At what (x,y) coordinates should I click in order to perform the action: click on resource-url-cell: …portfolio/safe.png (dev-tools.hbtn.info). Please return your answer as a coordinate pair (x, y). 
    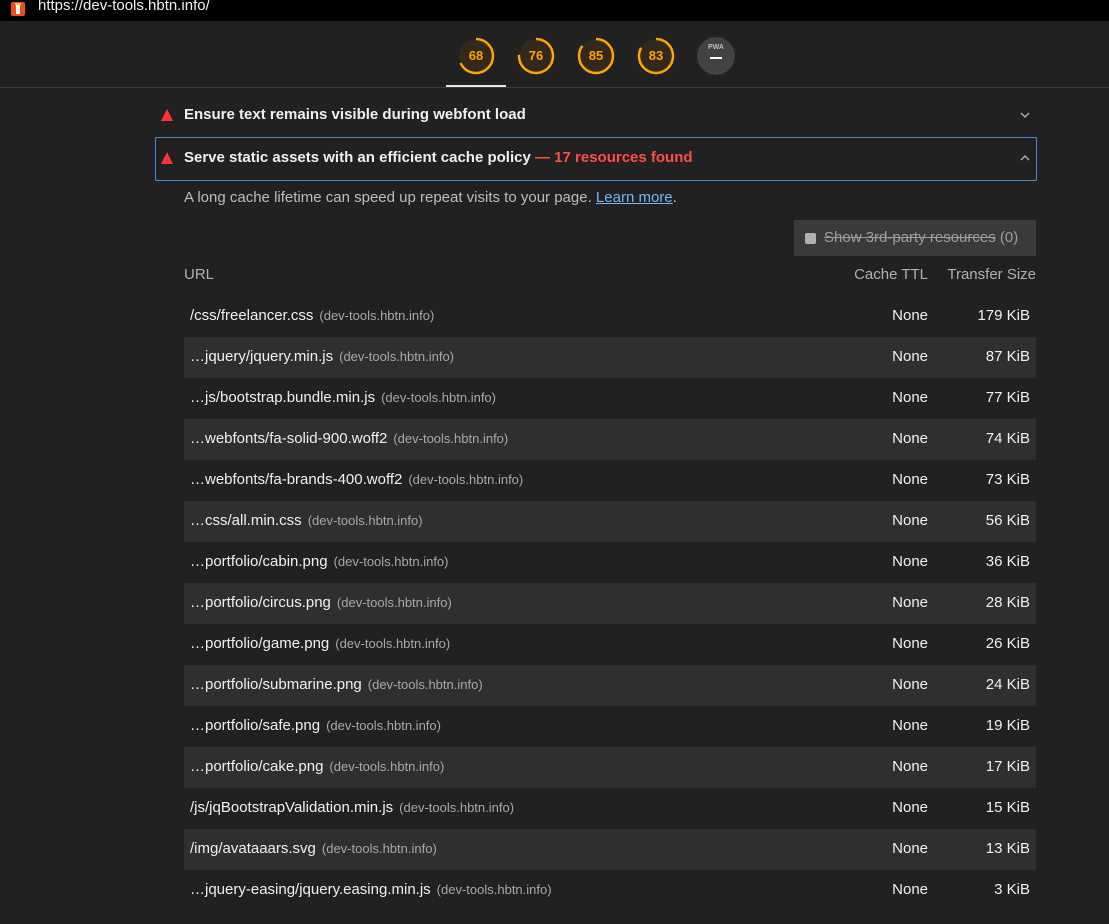
    Looking at the image, I should click on (315, 725).